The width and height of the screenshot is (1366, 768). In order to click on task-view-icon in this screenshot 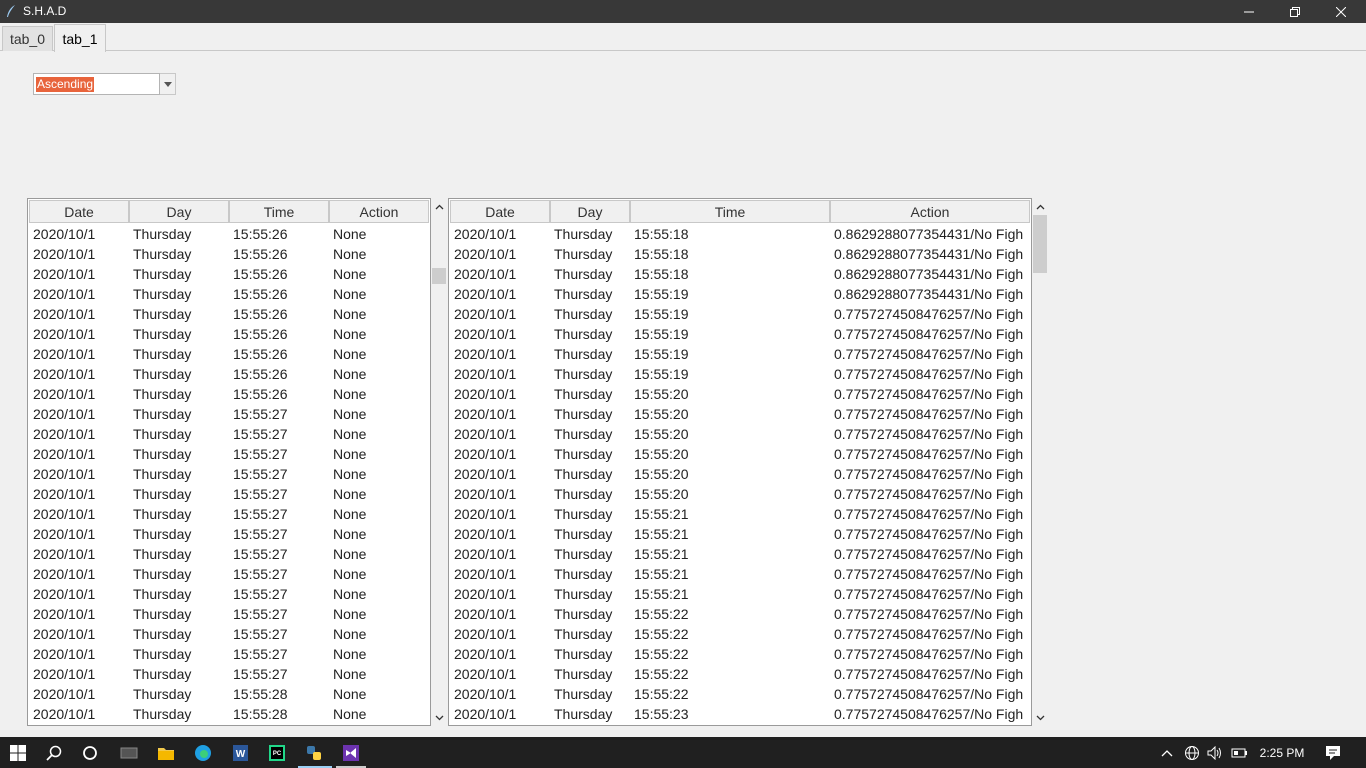, I will do `click(129, 753)`.